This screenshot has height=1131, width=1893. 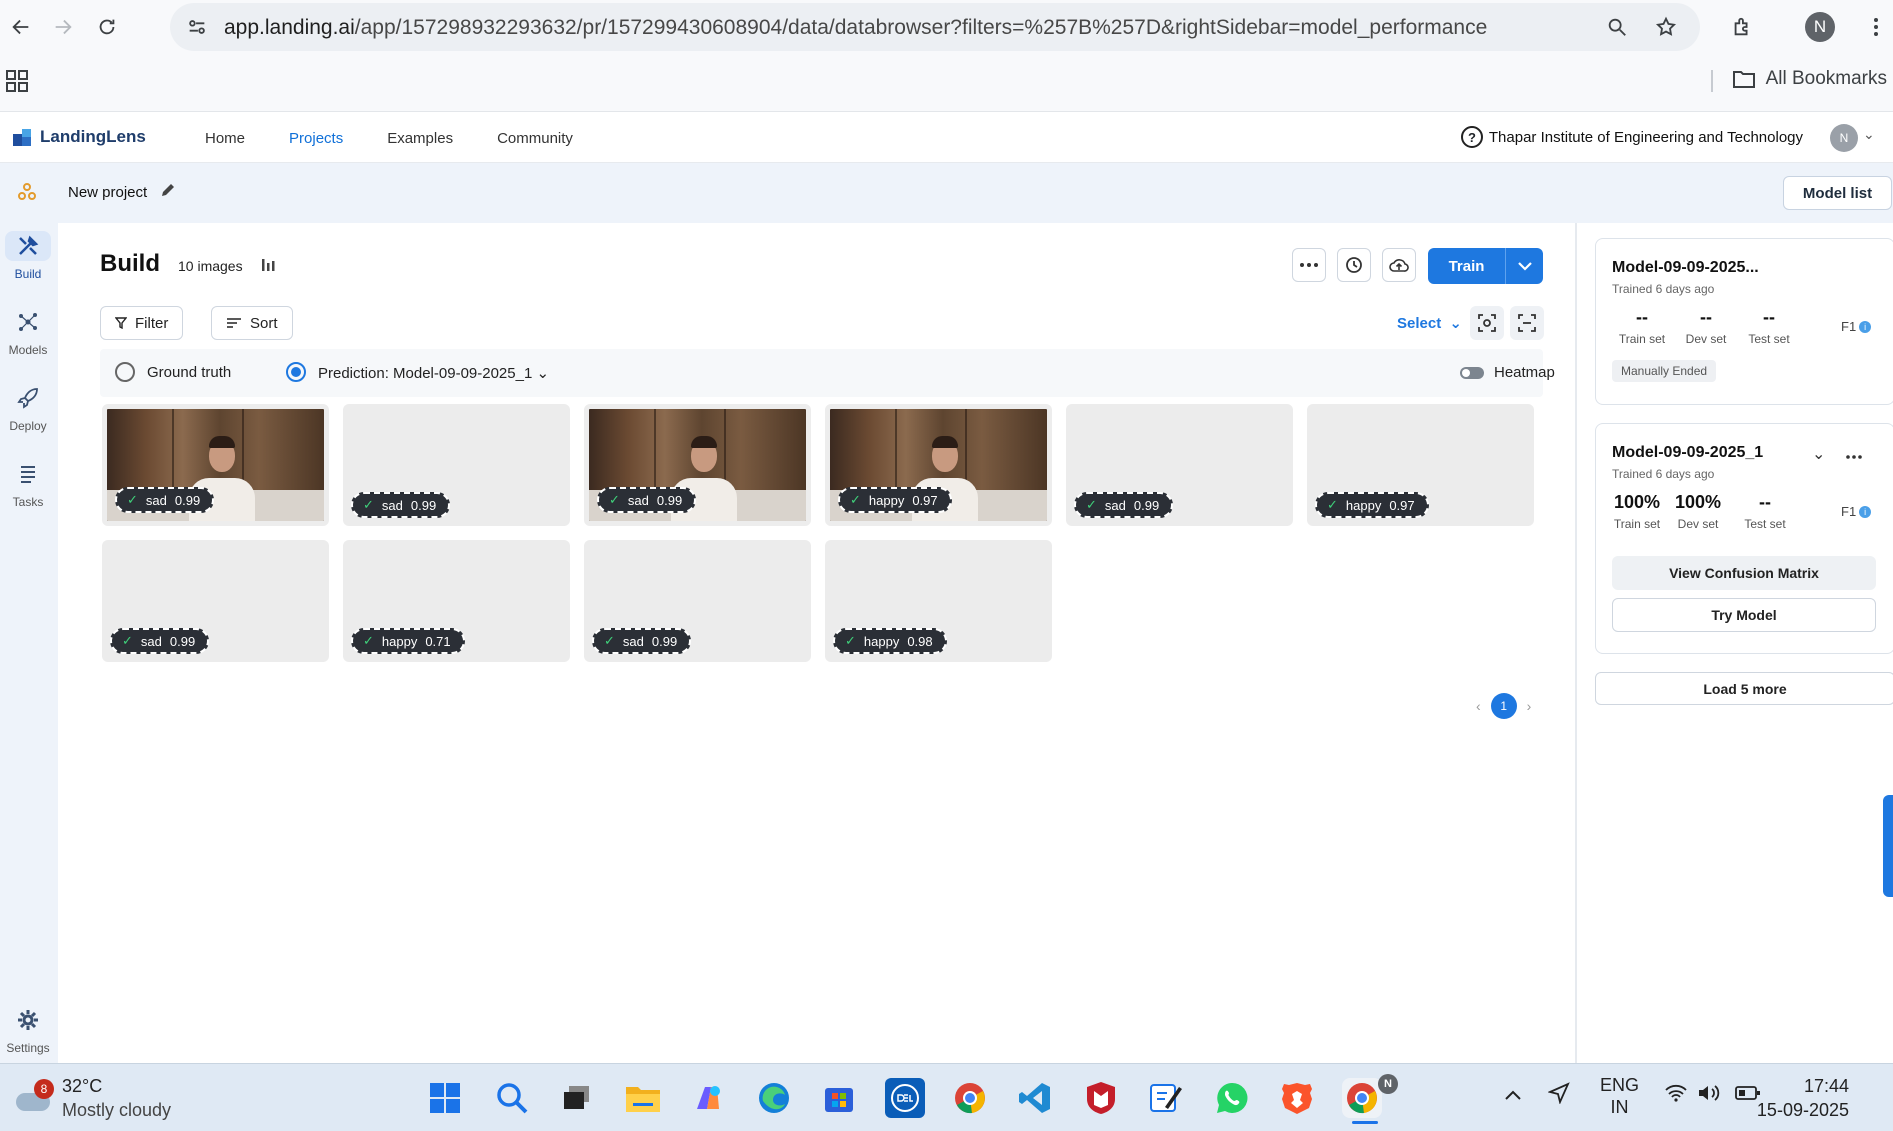 I want to click on rail-build: Build, so click(x=28, y=256).